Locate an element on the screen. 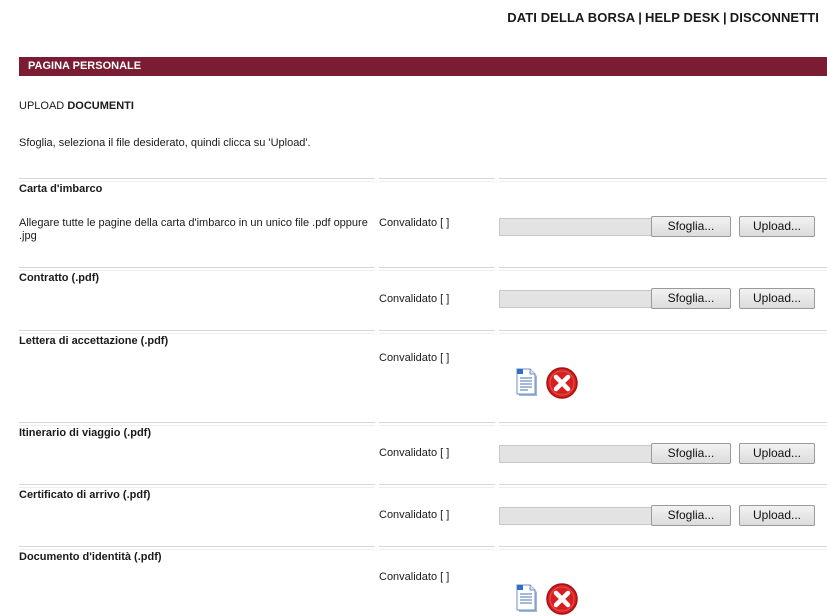 The image size is (827, 616). section-title: UPLOAD DOCUMENTI is located at coordinates (76, 106).